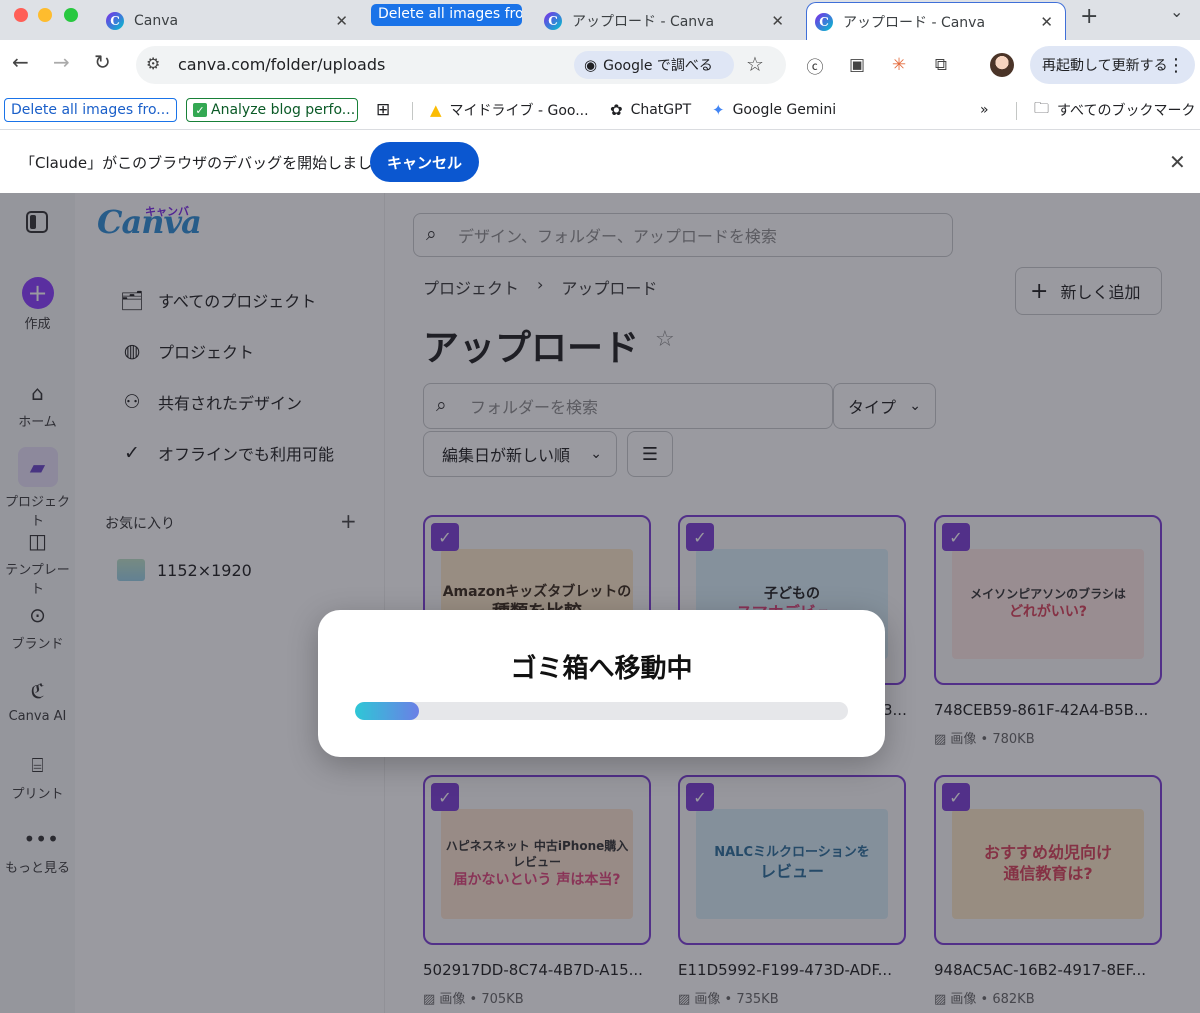 The image size is (1200, 1013). I want to click on bookmark-star-icon: ☆, so click(755, 64).